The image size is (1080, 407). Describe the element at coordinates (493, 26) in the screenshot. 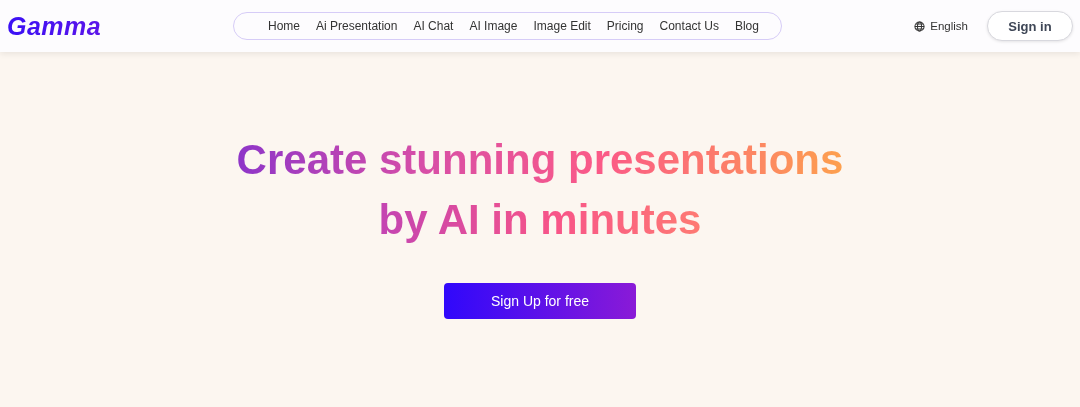

I see `nav-link: AI Image` at that location.